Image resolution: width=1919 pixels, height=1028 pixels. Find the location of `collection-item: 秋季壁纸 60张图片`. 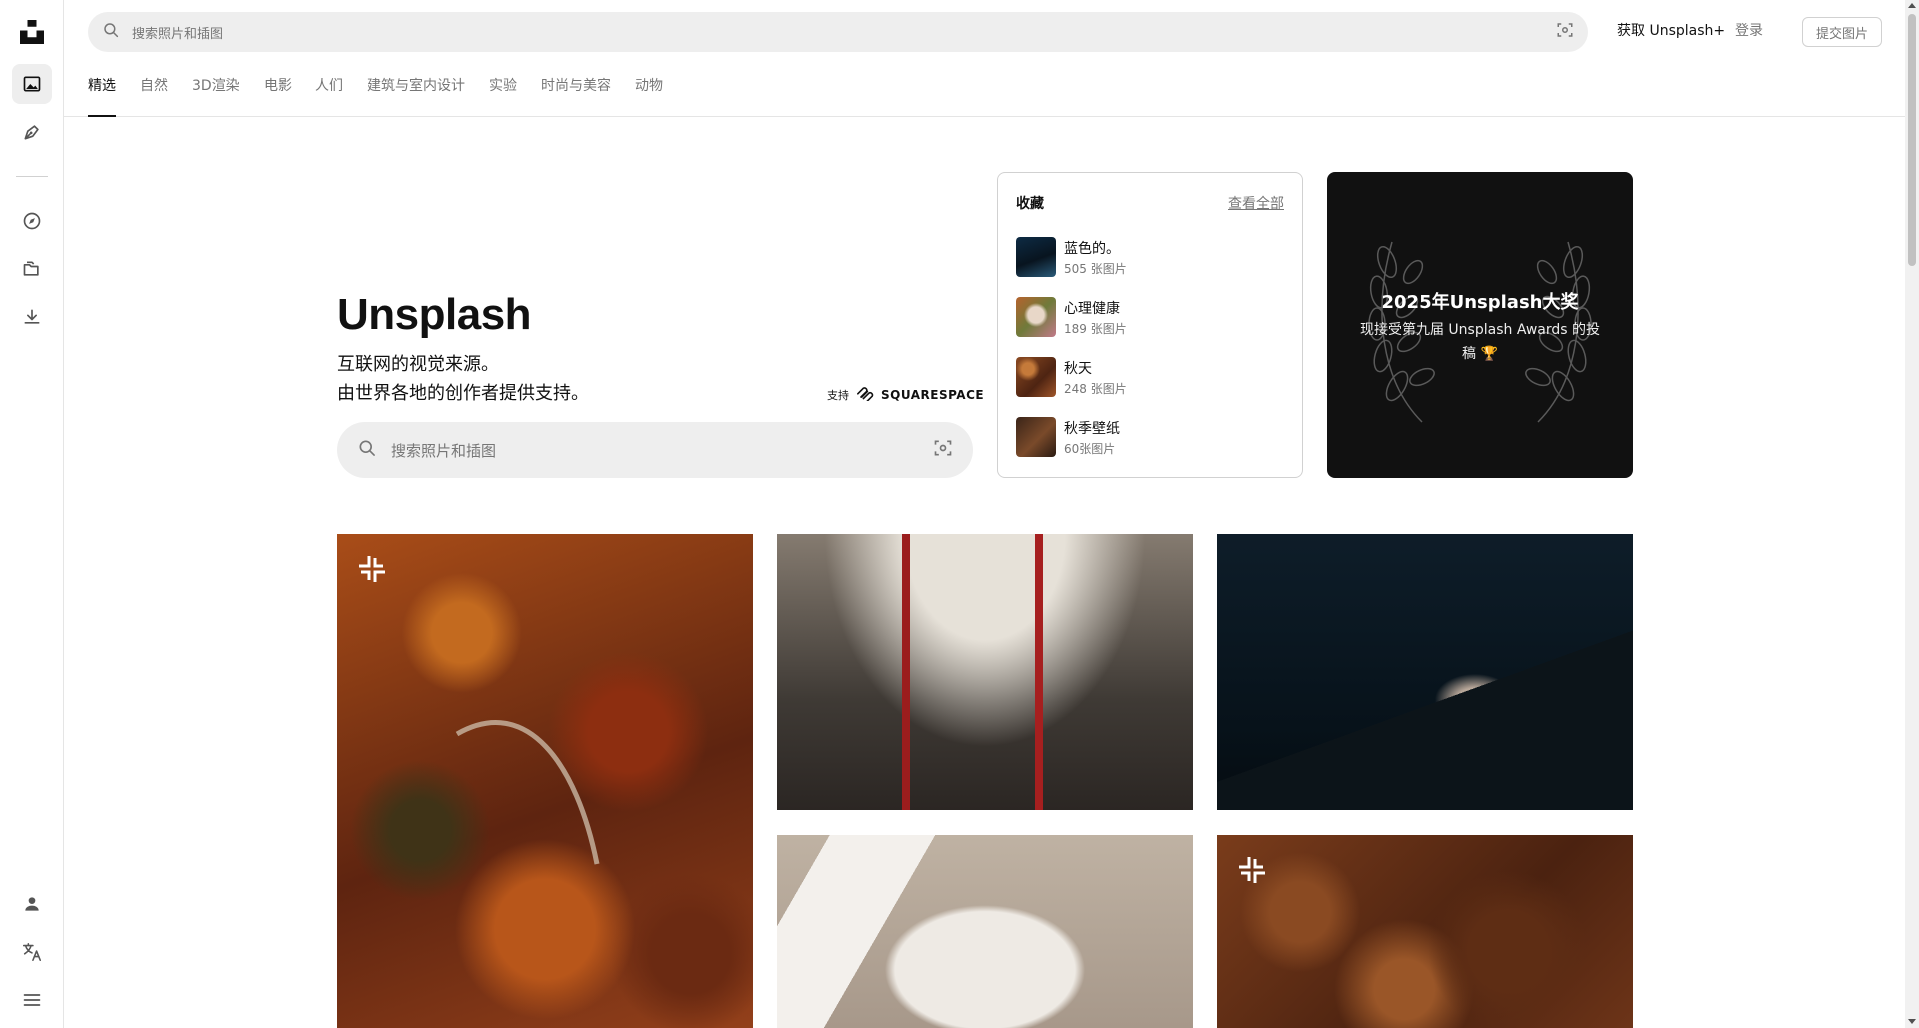

collection-item: 秋季壁纸 60张图片 is located at coordinates (1150, 437).